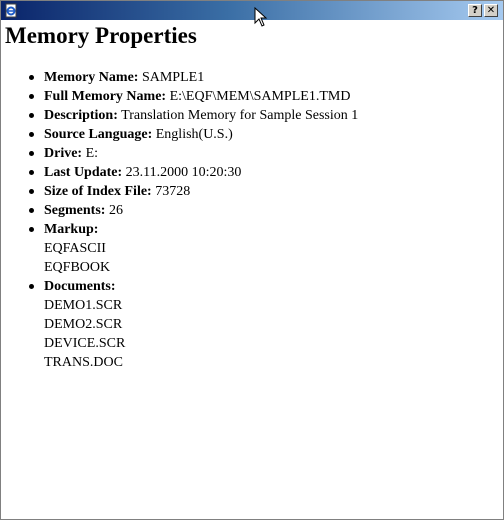  Describe the element at coordinates (115, 210) in the screenshot. I see `property-value: 26` at that location.